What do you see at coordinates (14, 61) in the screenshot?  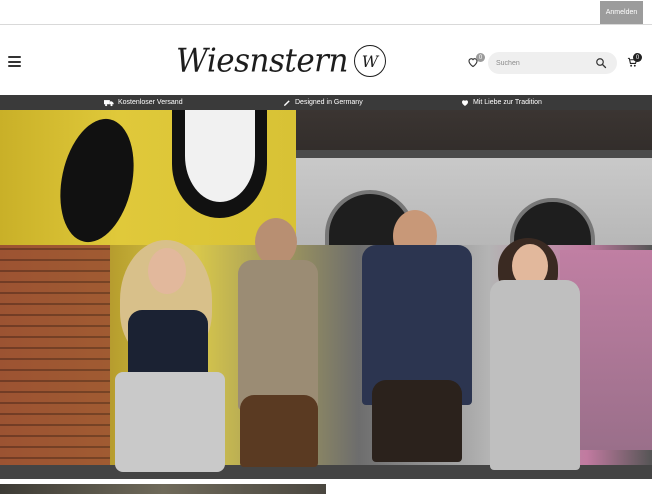 I see `menu-icon` at bounding box center [14, 61].